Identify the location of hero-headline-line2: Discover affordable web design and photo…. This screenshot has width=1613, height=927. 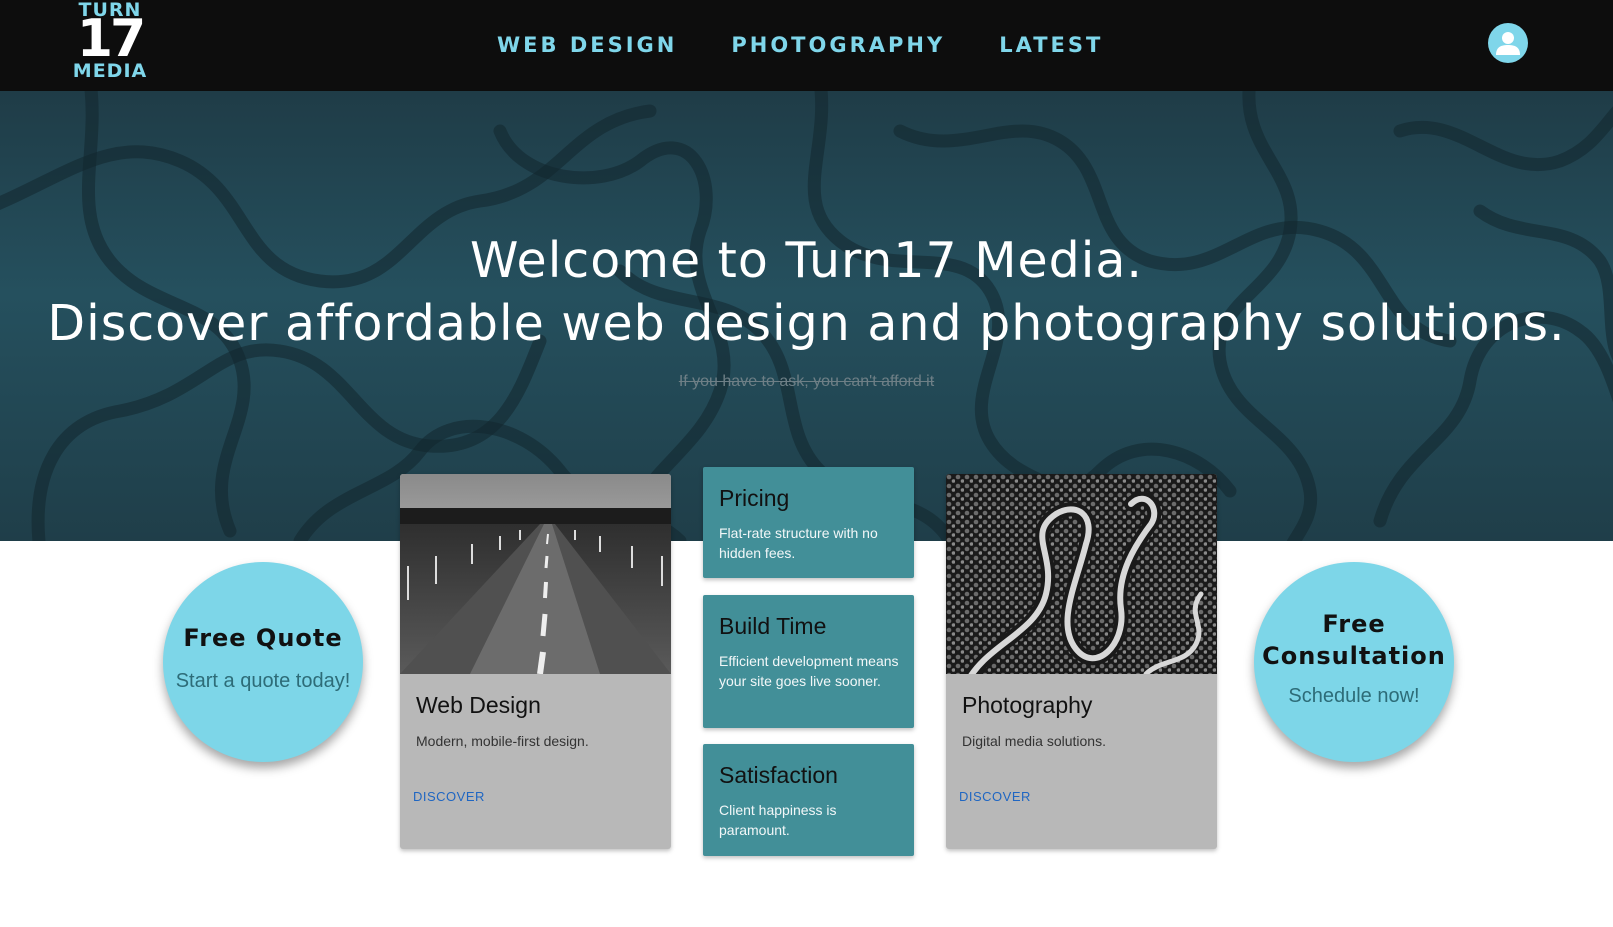
(806, 323).